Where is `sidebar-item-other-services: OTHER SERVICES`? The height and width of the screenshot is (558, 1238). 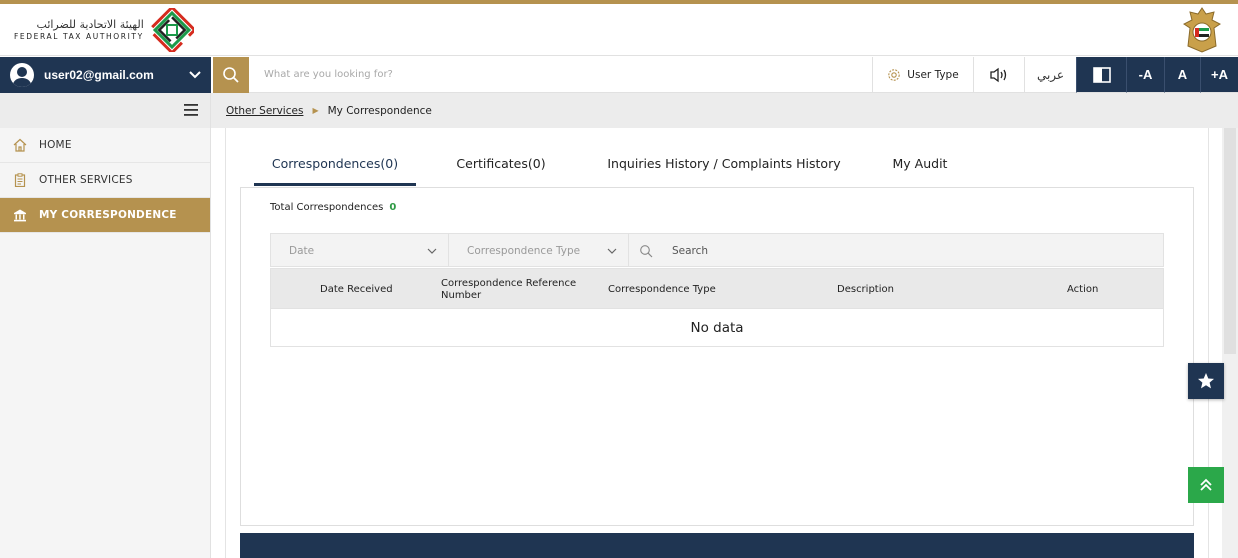
sidebar-item-other-services: OTHER SERVICES is located at coordinates (105, 180).